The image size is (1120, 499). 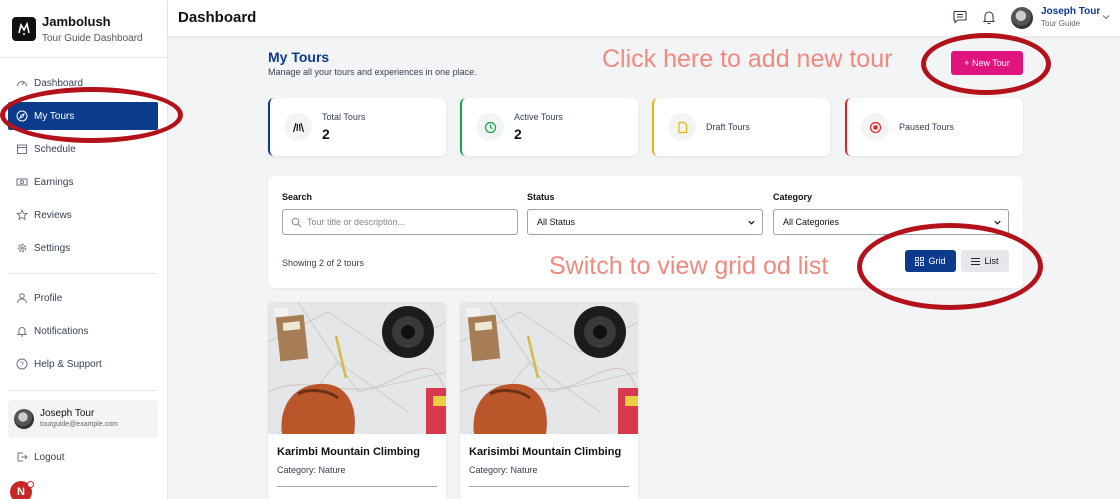 I want to click on new-tour-hint: Click here to add new tour, so click(x=747, y=59).